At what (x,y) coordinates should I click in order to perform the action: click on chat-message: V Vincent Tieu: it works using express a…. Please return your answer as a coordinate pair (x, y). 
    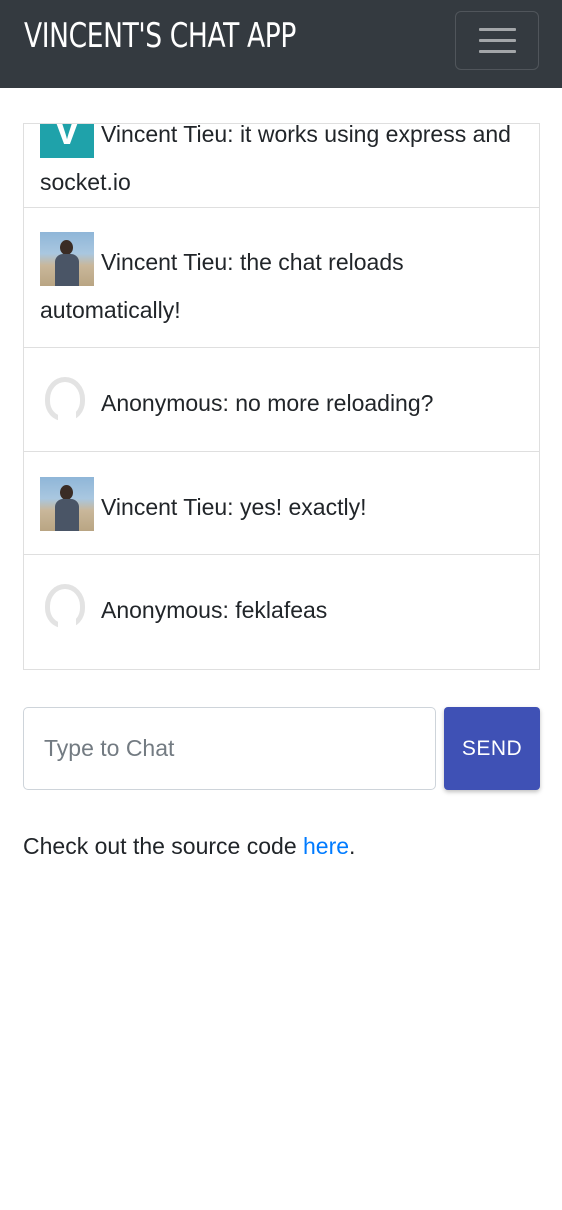
    Looking at the image, I should click on (281, 165).